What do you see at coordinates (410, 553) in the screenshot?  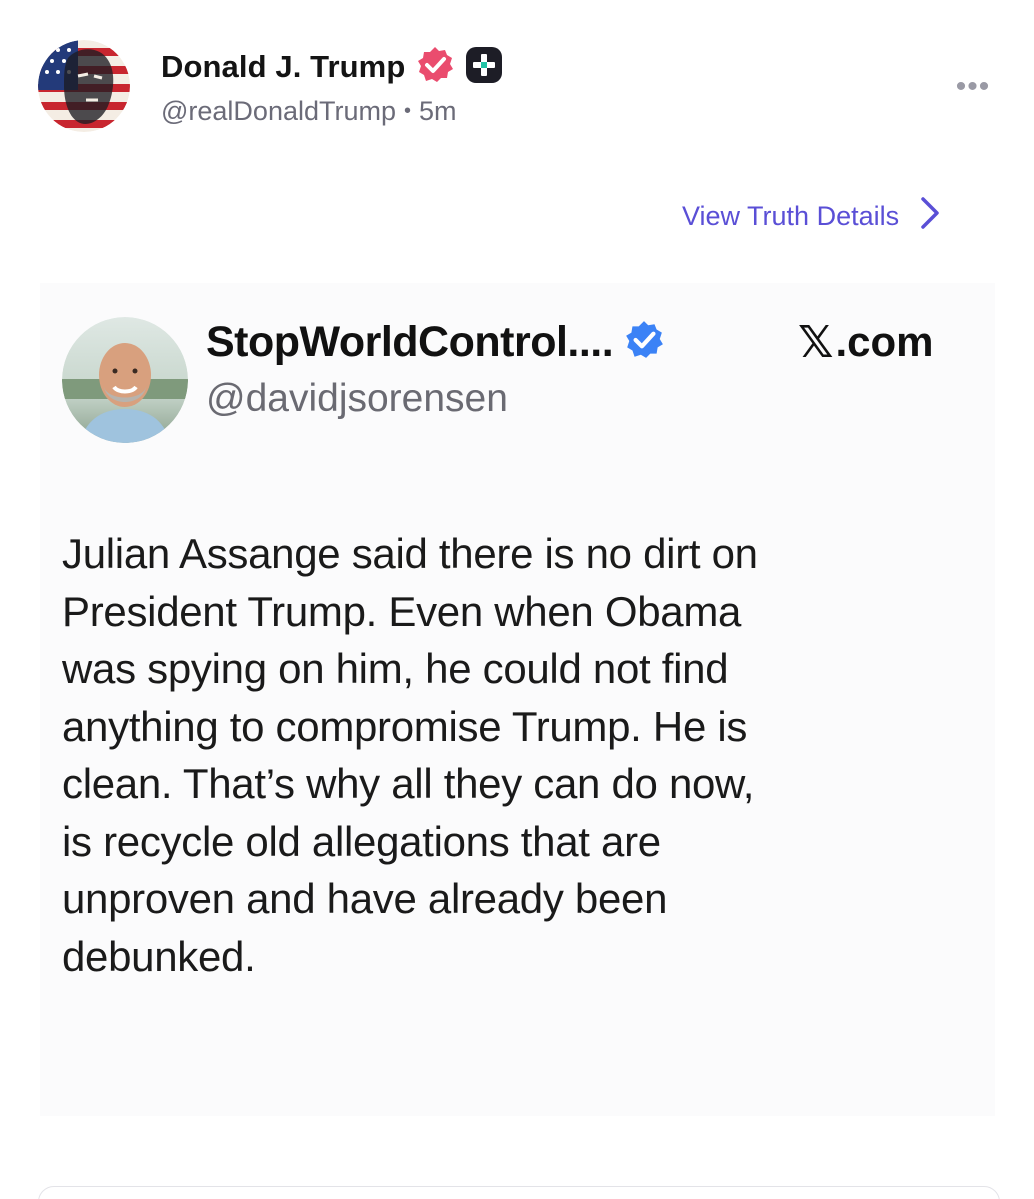 I see `embed-text-line: Julian Assange said there is no dirt on` at bounding box center [410, 553].